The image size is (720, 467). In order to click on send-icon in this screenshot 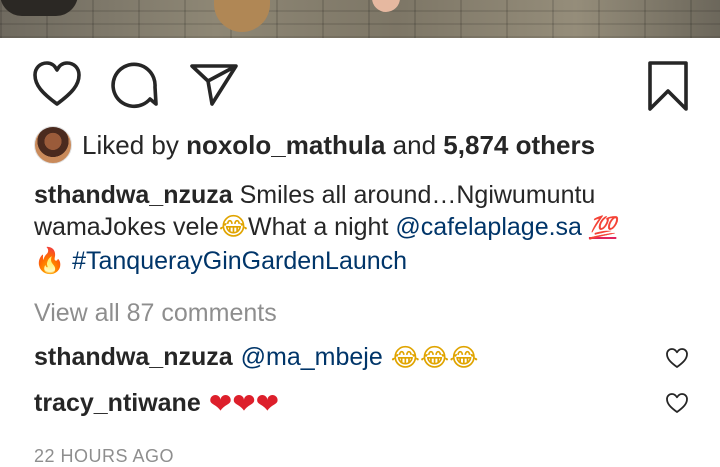, I will do `click(214, 84)`.